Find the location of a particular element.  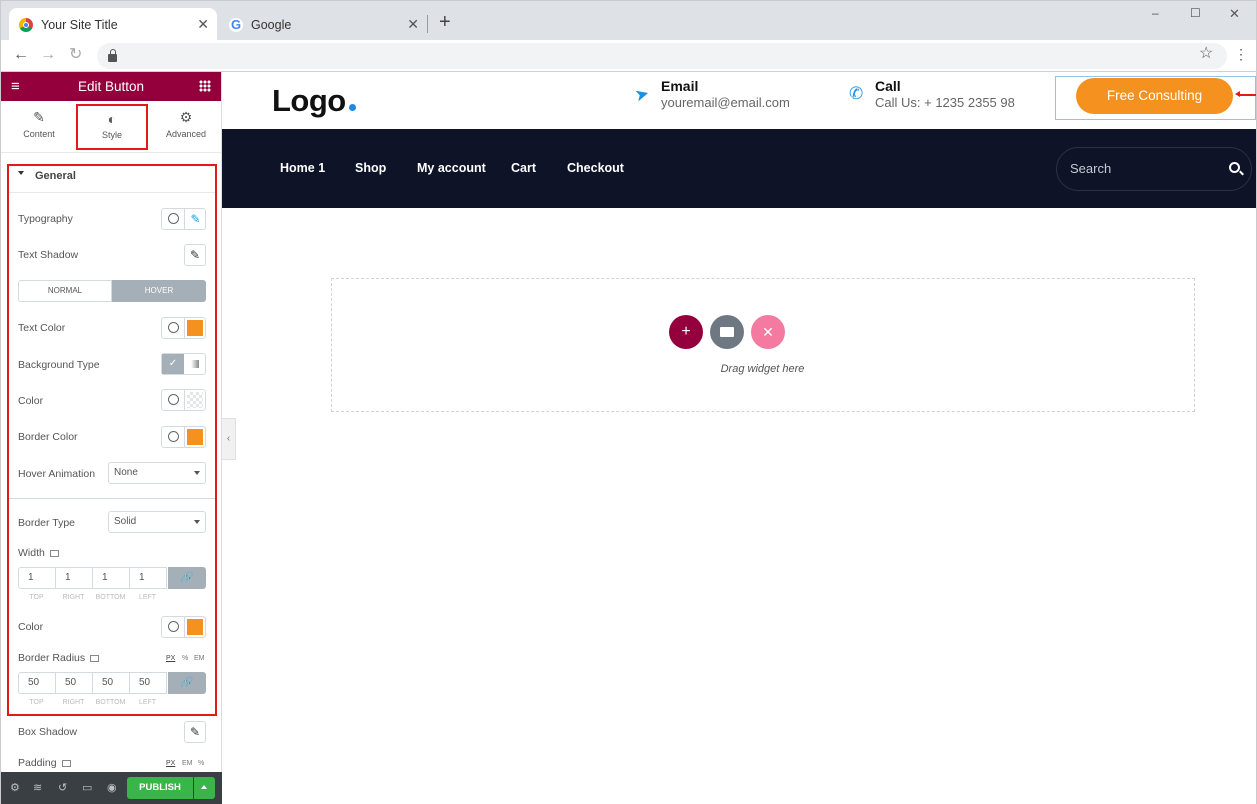

caret-down-icon is located at coordinates (21, 173).